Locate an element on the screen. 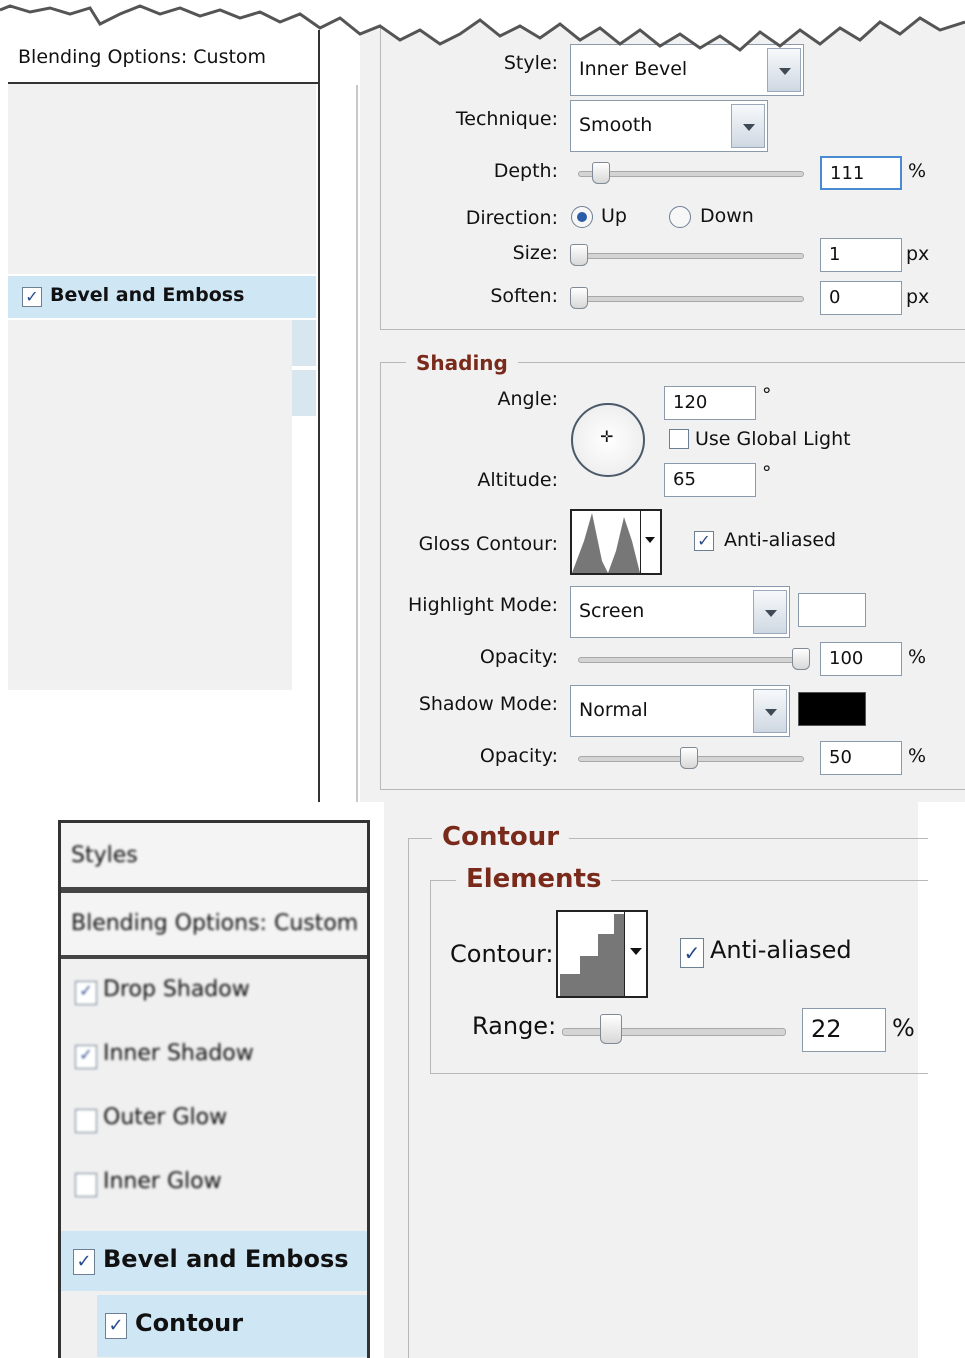  gloss-contour-dropdown-icon is located at coordinates (650, 542).